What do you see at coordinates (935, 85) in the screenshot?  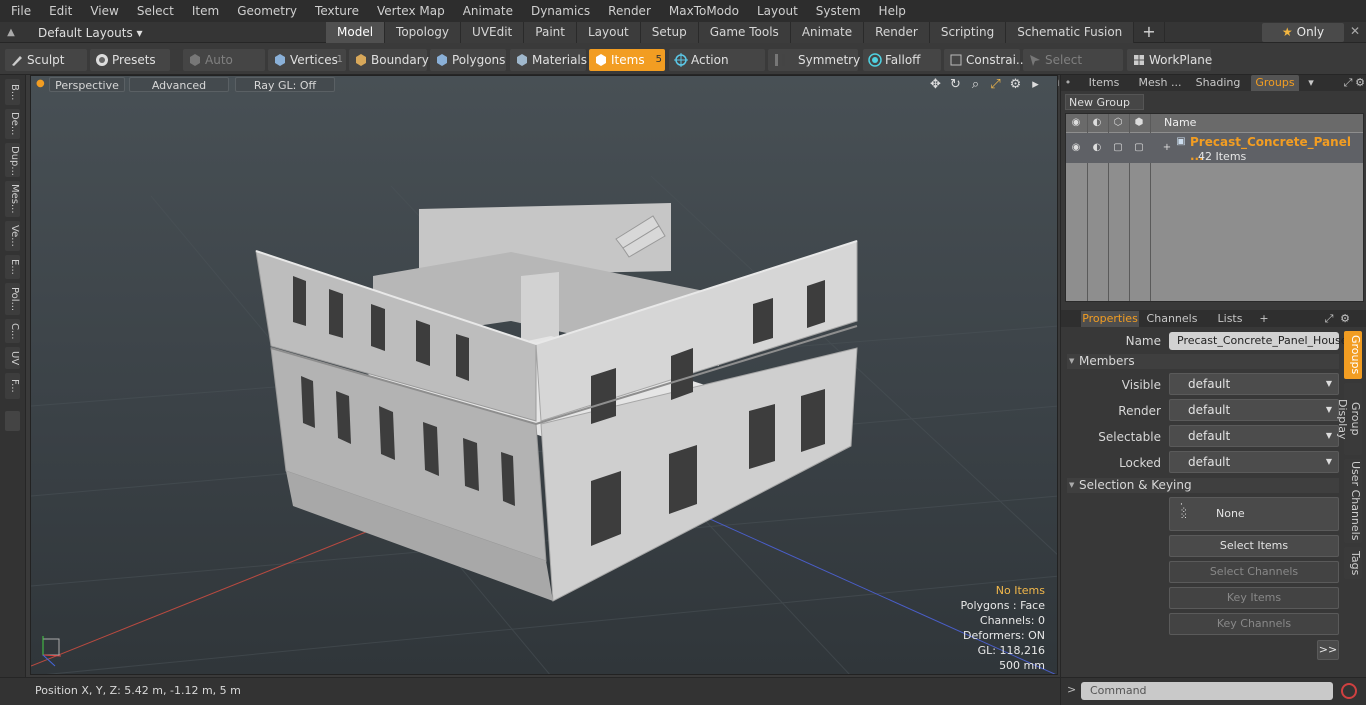 I see `move-view-icon: ✥` at bounding box center [935, 85].